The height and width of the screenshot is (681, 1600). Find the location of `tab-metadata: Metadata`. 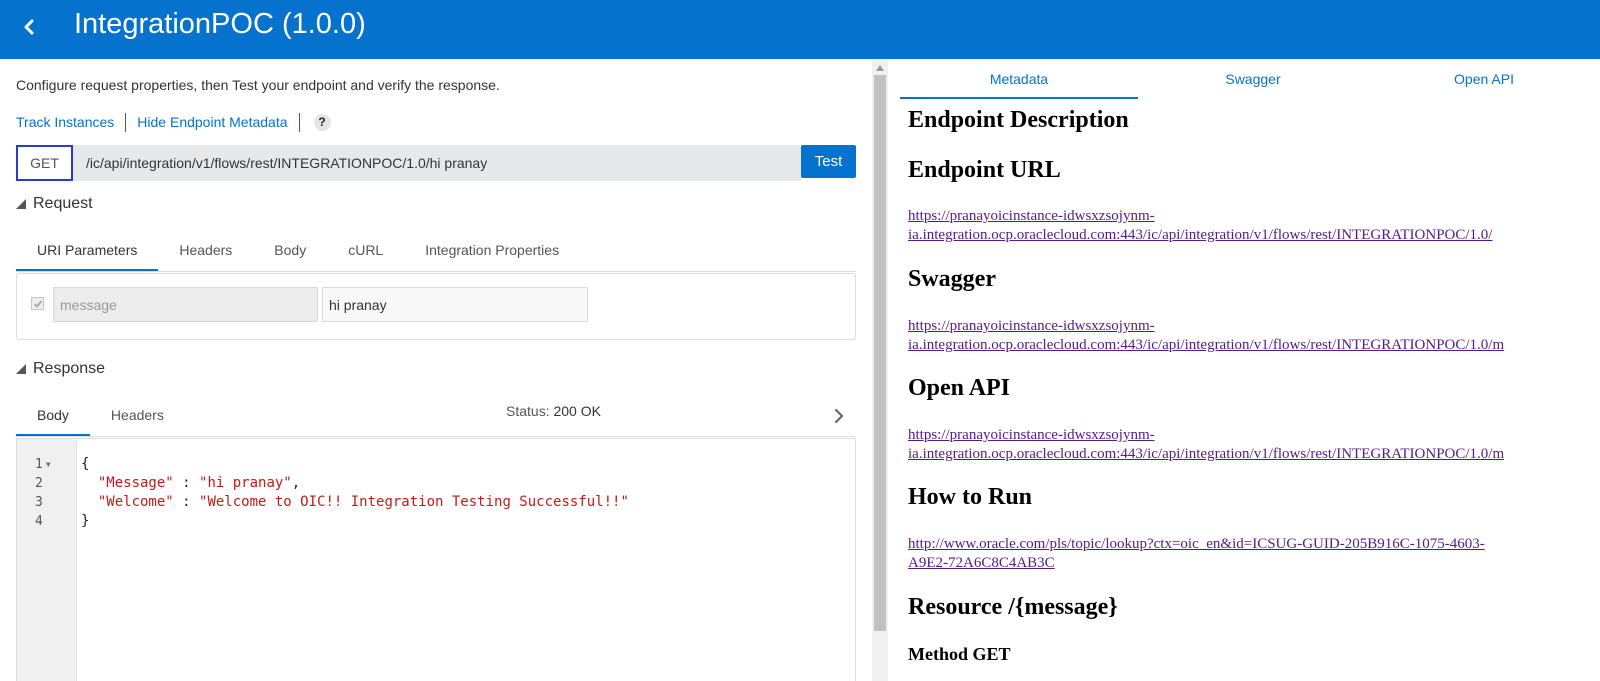

tab-metadata: Metadata is located at coordinates (1019, 79).